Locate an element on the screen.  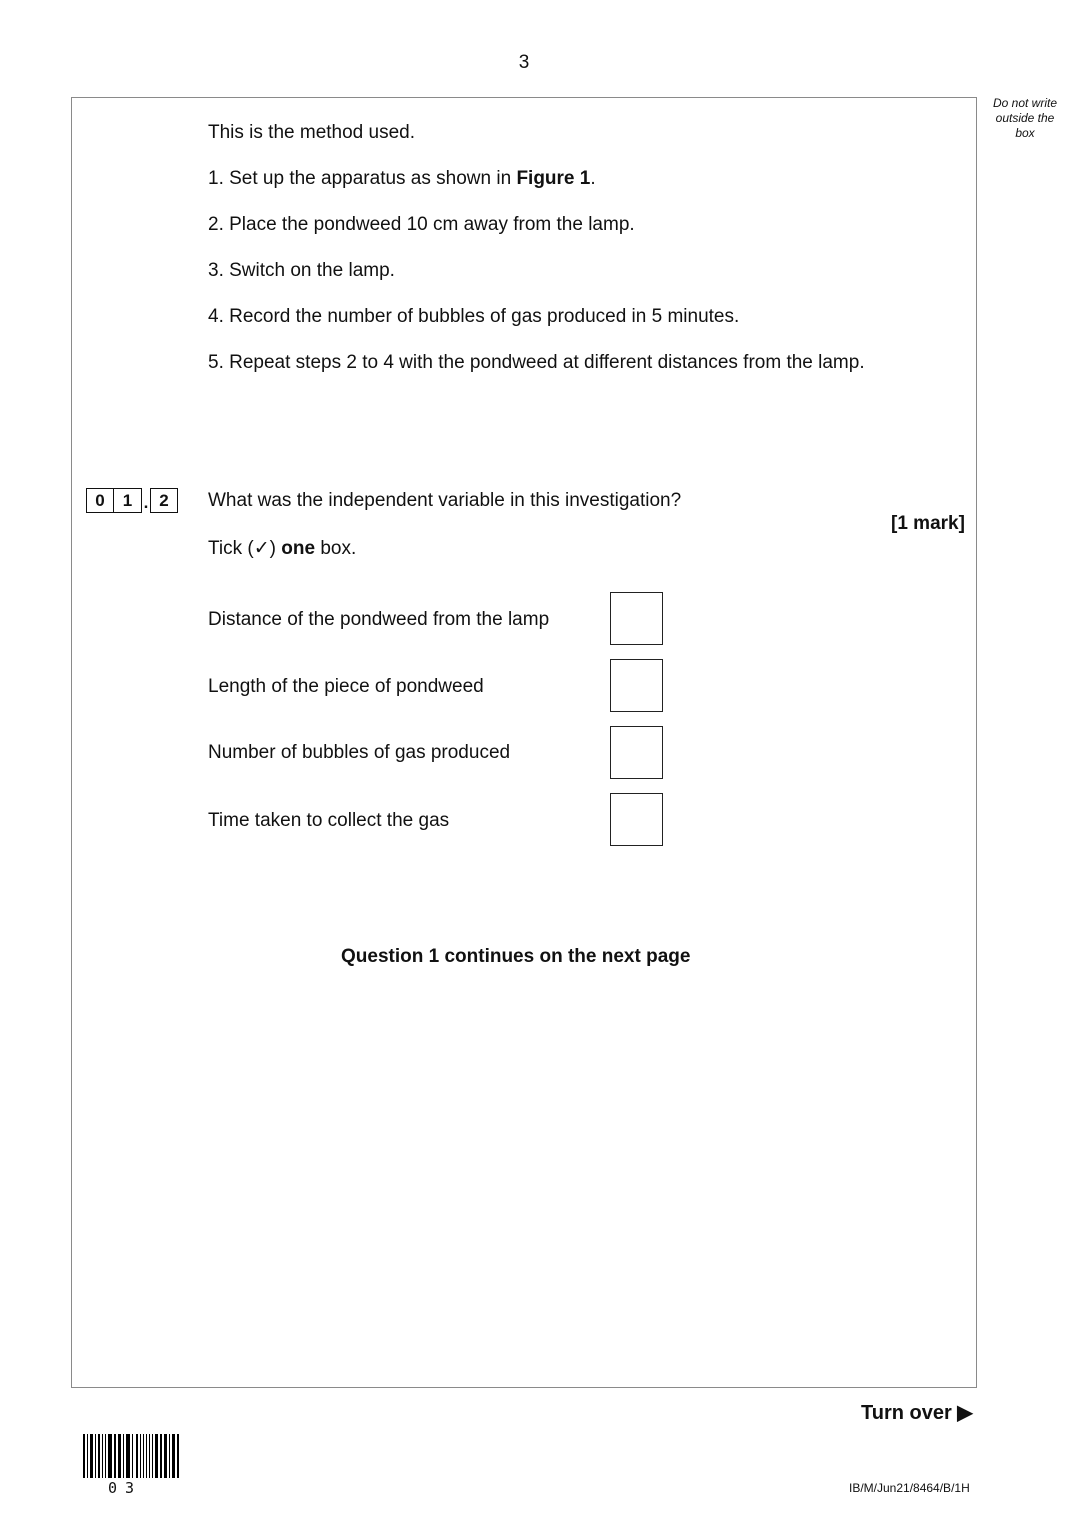
option-label: Distance of the pondweed from the lamp is located at coordinates (379, 619).